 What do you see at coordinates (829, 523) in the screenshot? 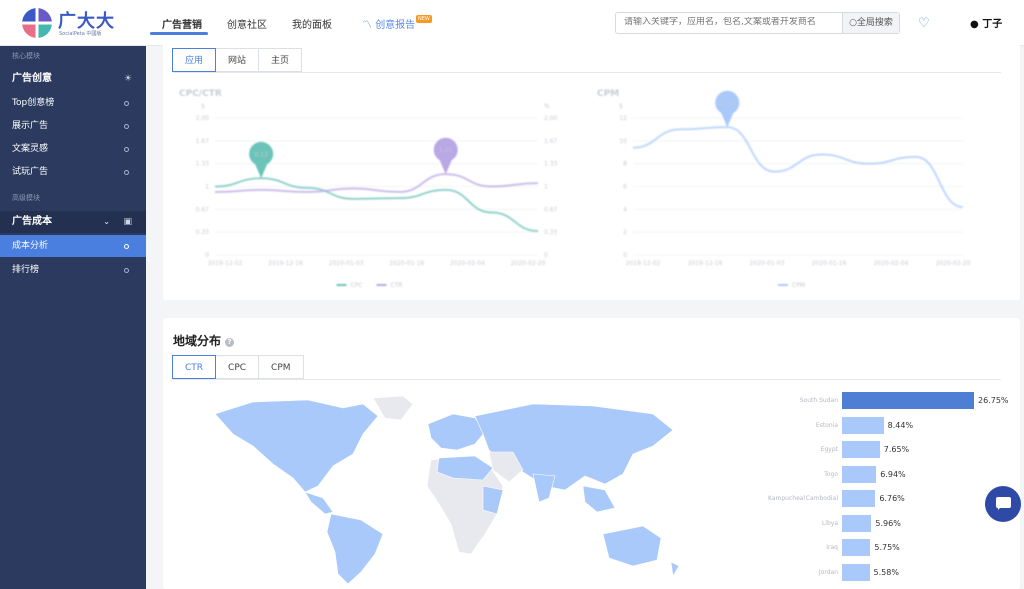
I see `bar-category-label: Libya` at bounding box center [829, 523].